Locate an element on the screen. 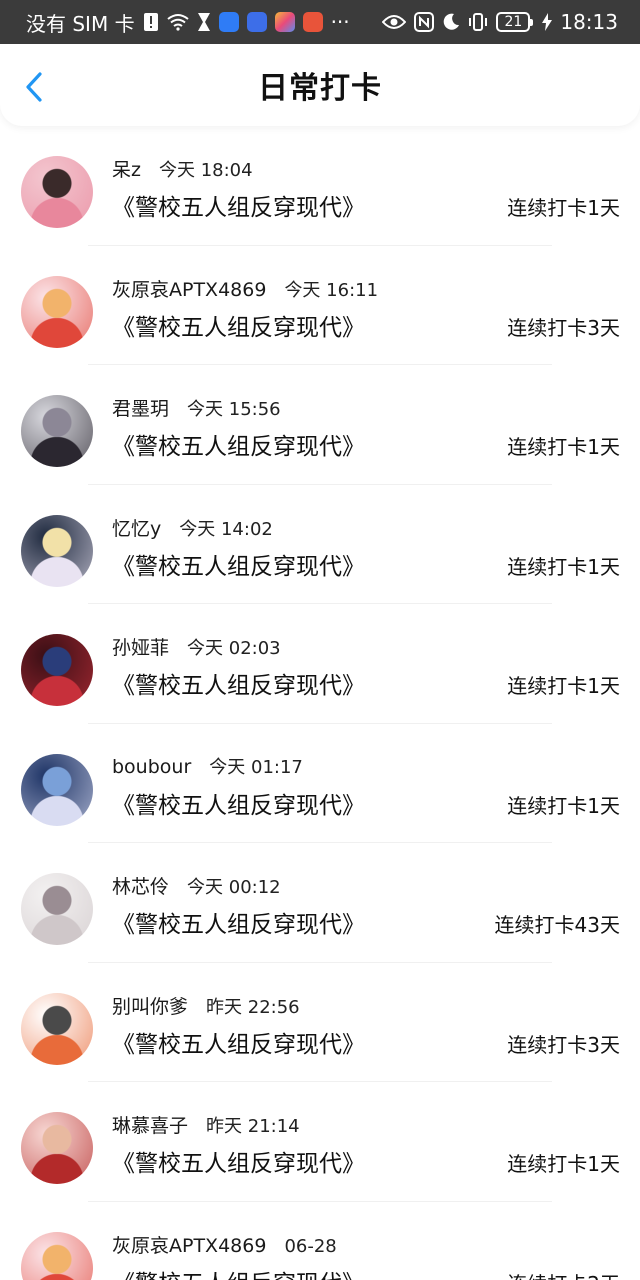  username: 孙娅菲 is located at coordinates (140, 648).